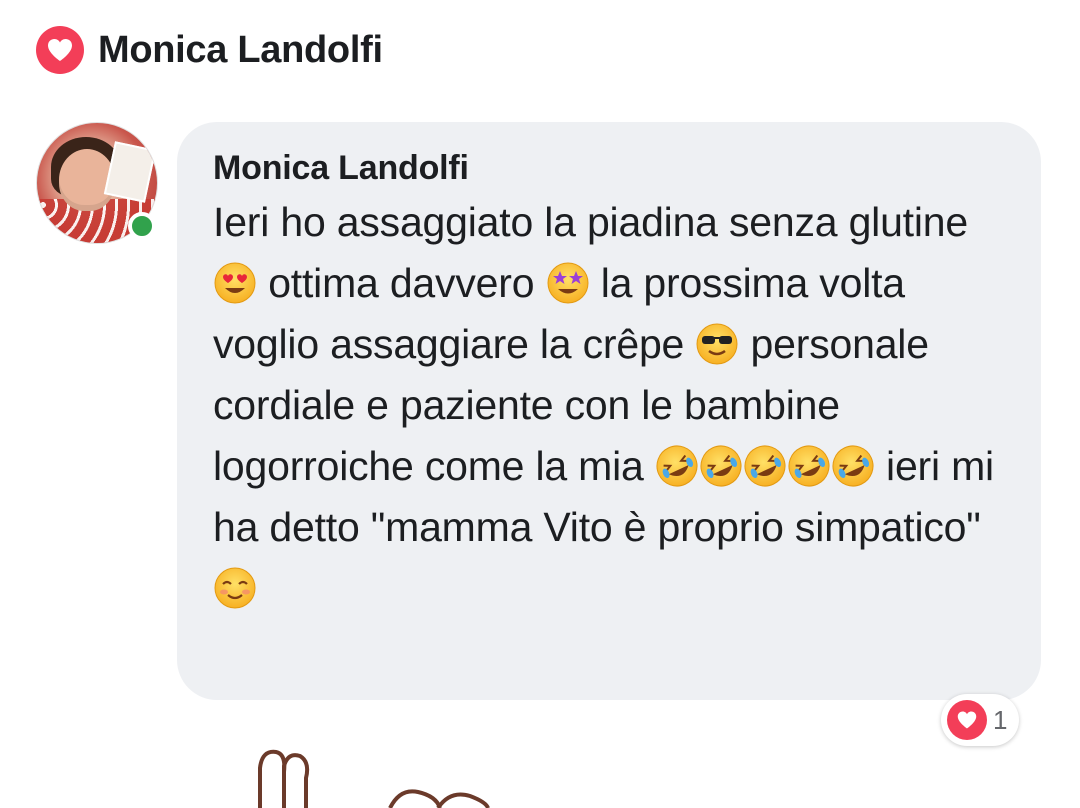  What do you see at coordinates (235, 588) in the screenshot?
I see `smiling-blush-emoji` at bounding box center [235, 588].